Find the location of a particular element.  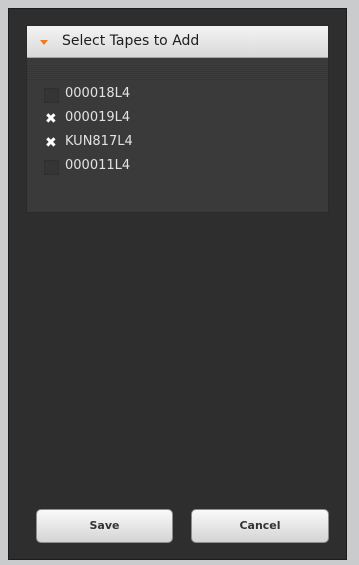

panel-separator is located at coordinates (177, 72).